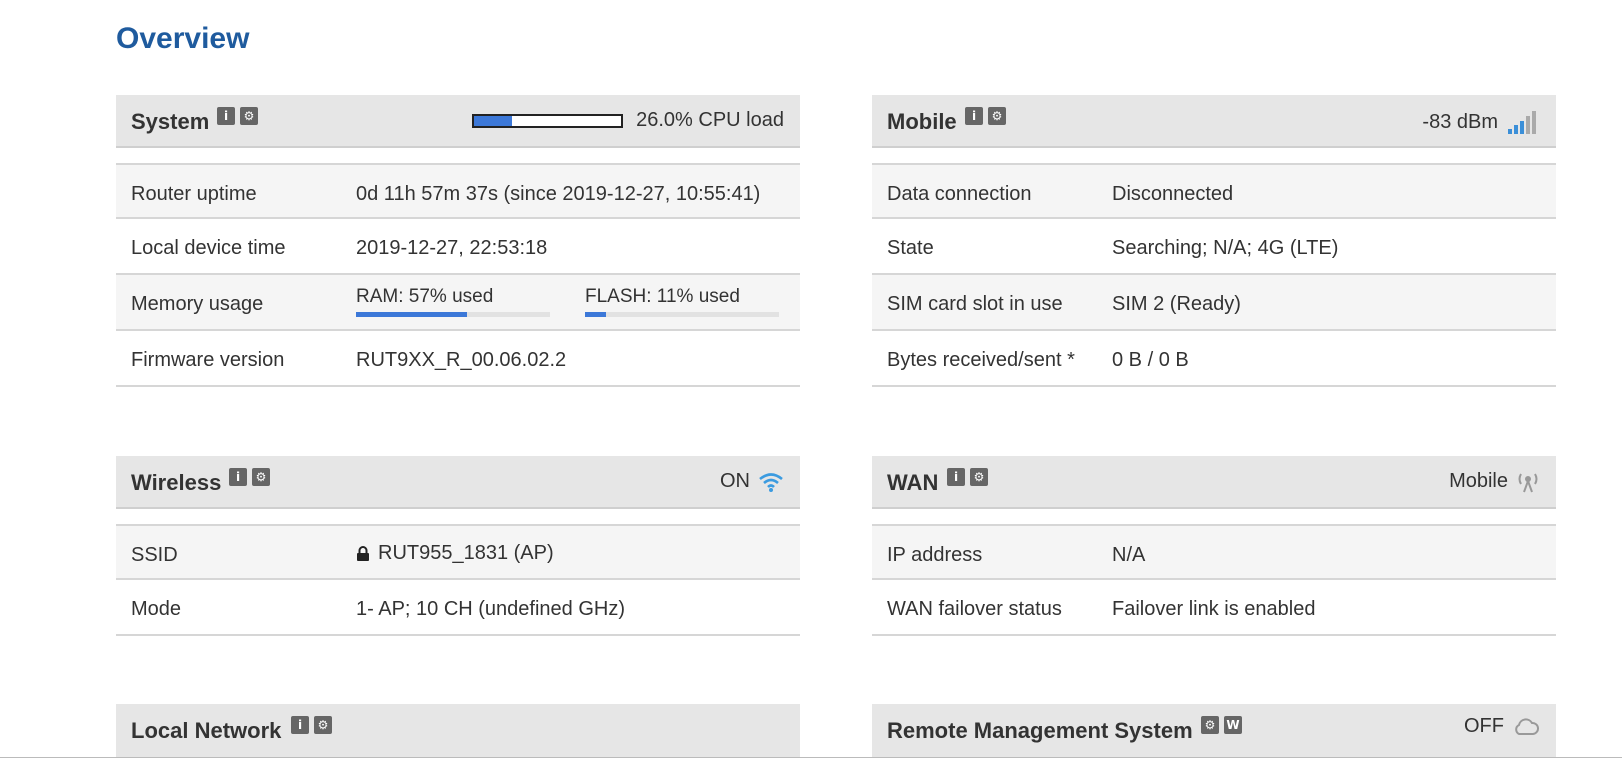 This screenshot has height=759, width=1622. What do you see at coordinates (194, 194) in the screenshot?
I see `row-label: Router uptime` at bounding box center [194, 194].